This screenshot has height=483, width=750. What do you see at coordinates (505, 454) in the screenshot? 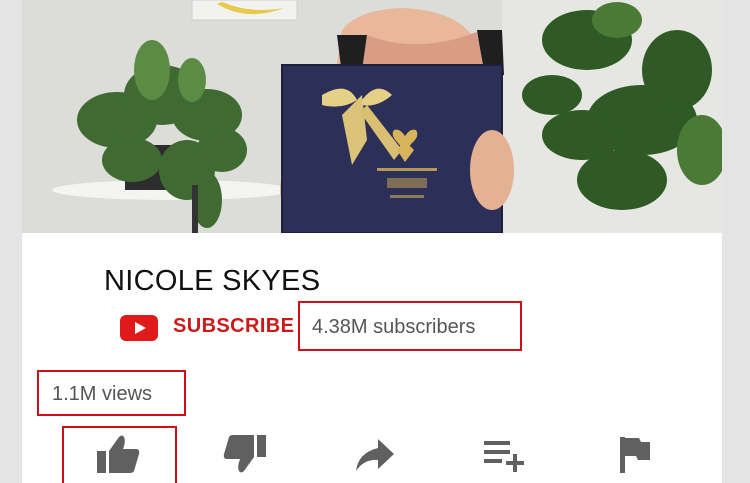
I see `playlist-add-icon` at bounding box center [505, 454].